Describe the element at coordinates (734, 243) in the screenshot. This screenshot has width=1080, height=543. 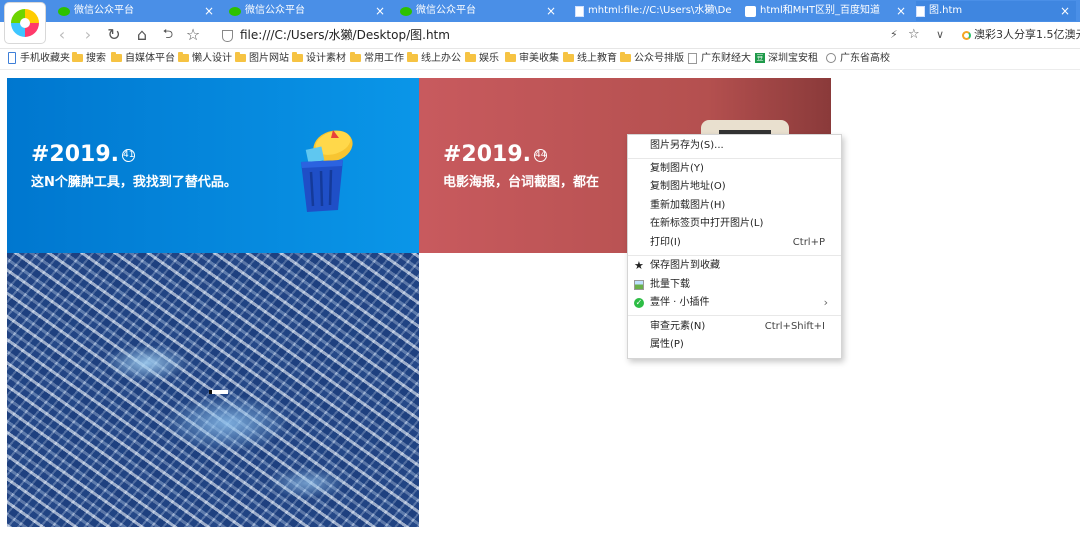
I see `menu-print: 打印(I) Ctrl+P` at that location.